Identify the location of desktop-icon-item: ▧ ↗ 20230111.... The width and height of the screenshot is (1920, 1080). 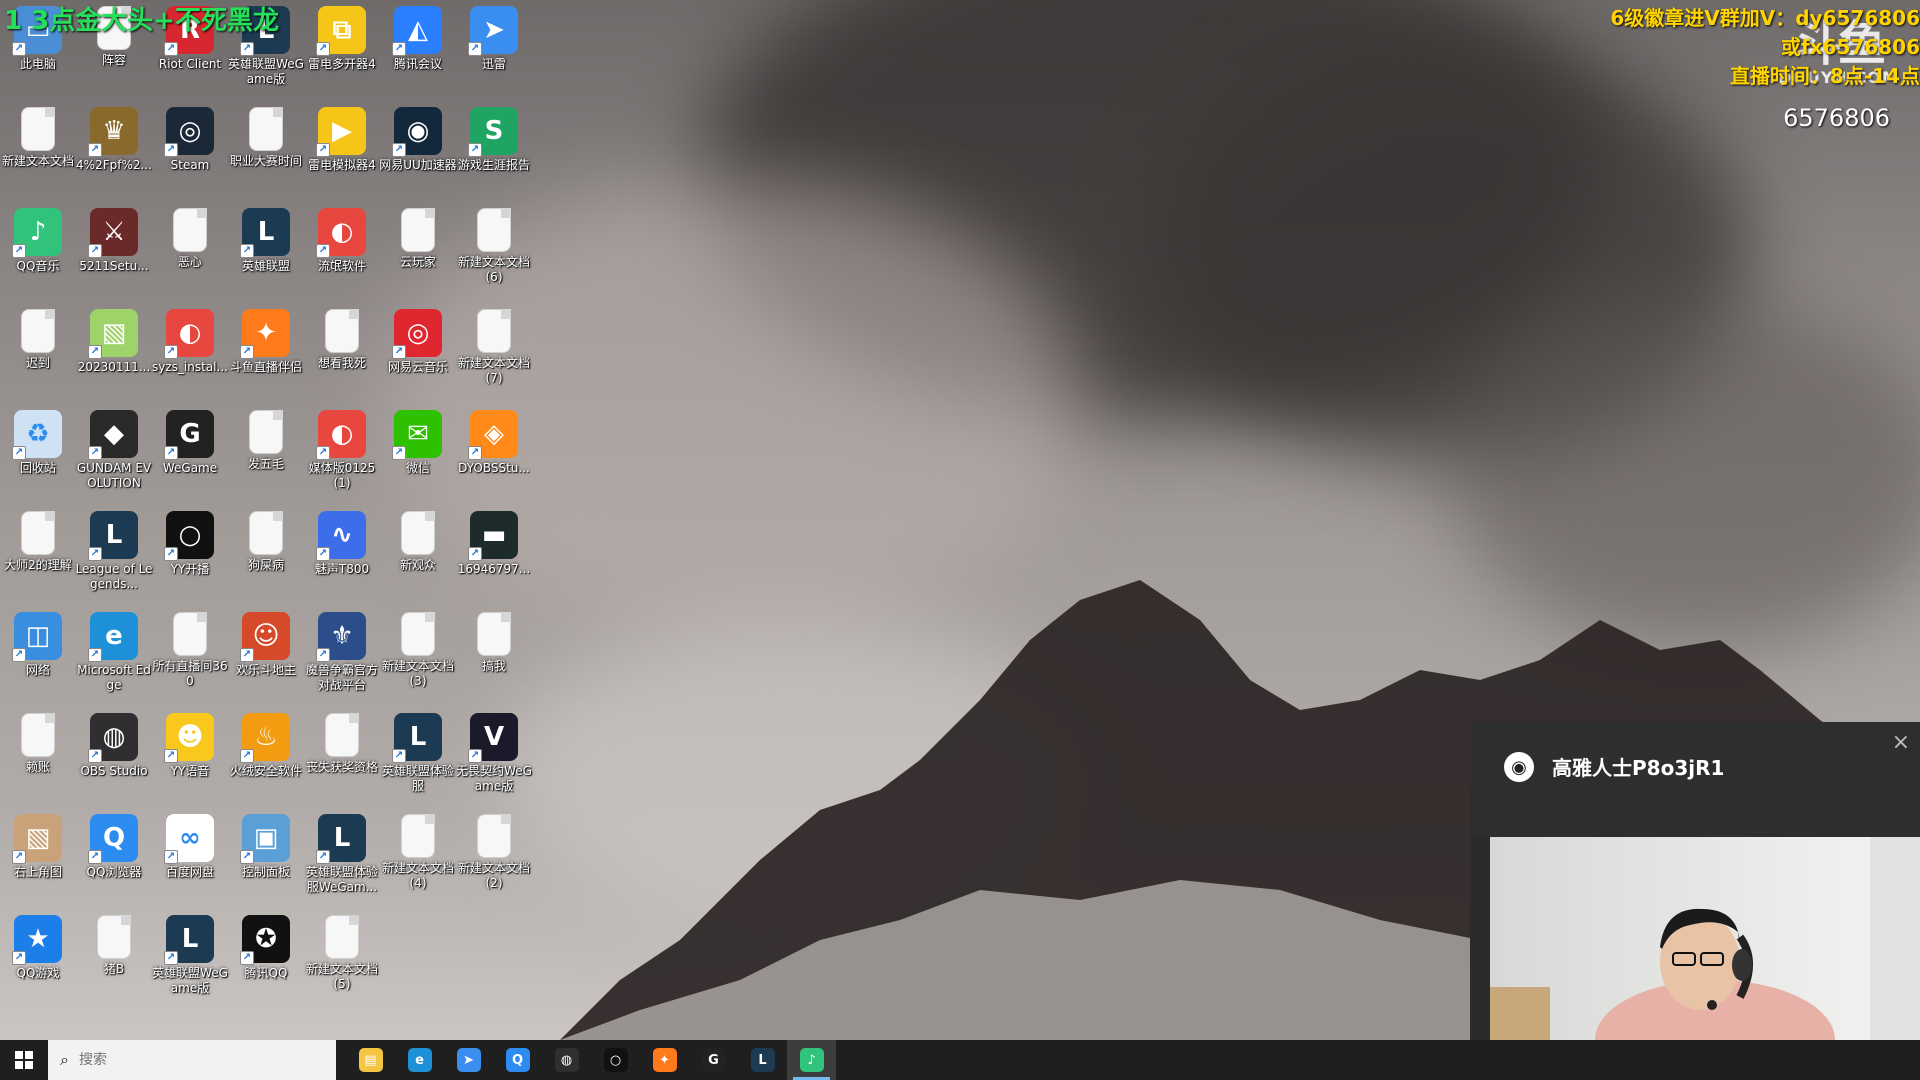
(114, 352).